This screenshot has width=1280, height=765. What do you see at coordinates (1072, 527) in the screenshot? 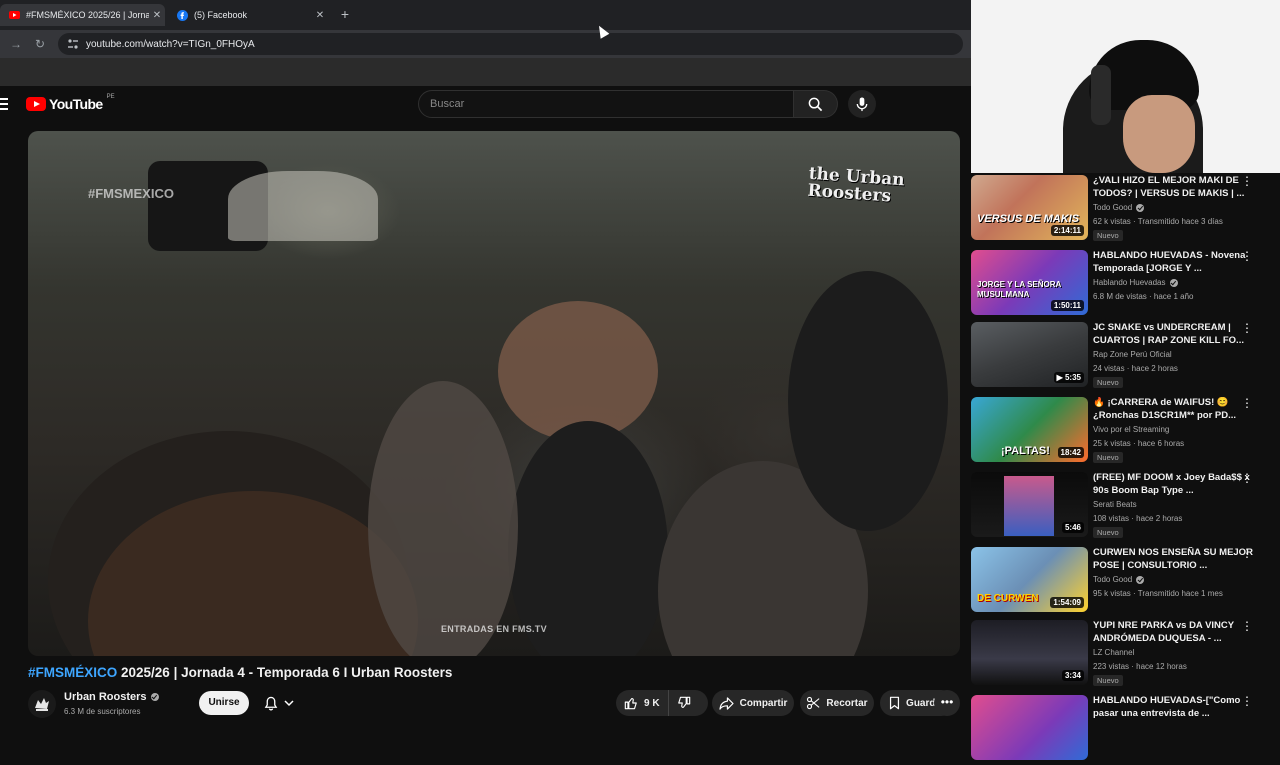
I see `duration-badge: 5:46` at bounding box center [1072, 527].